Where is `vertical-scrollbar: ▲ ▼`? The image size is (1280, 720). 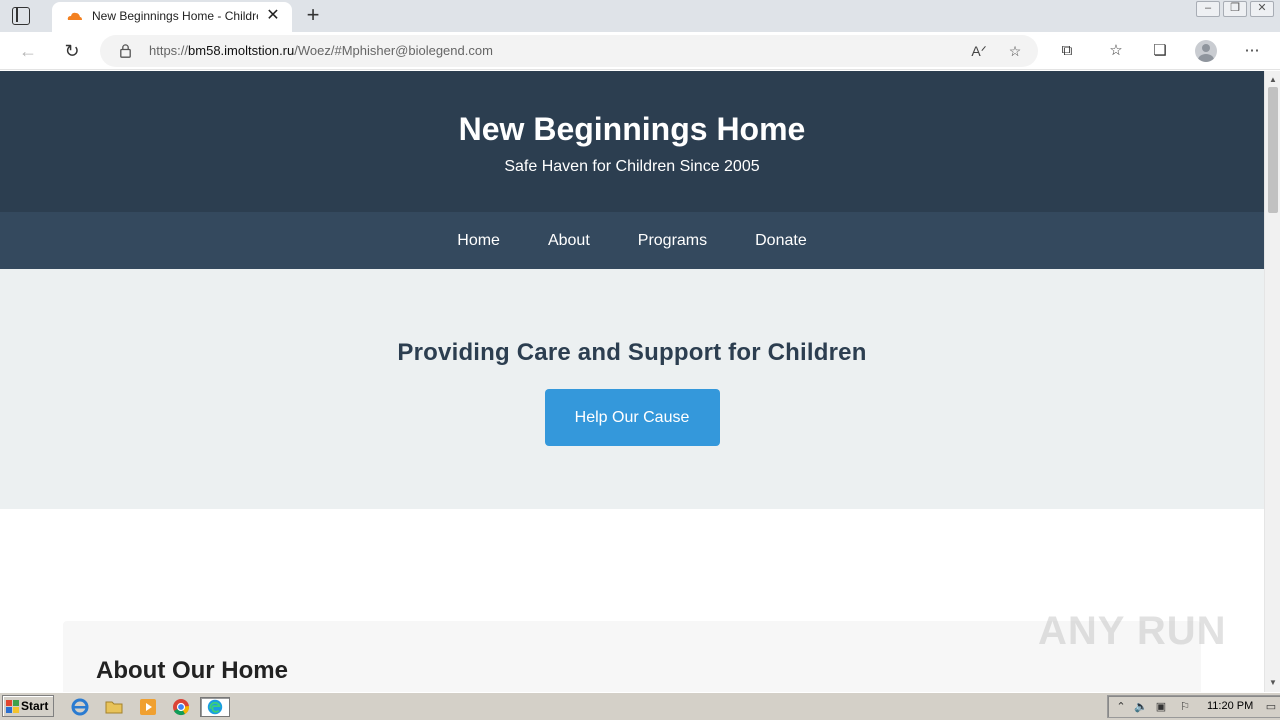 vertical-scrollbar: ▲ ▼ is located at coordinates (1272, 381).